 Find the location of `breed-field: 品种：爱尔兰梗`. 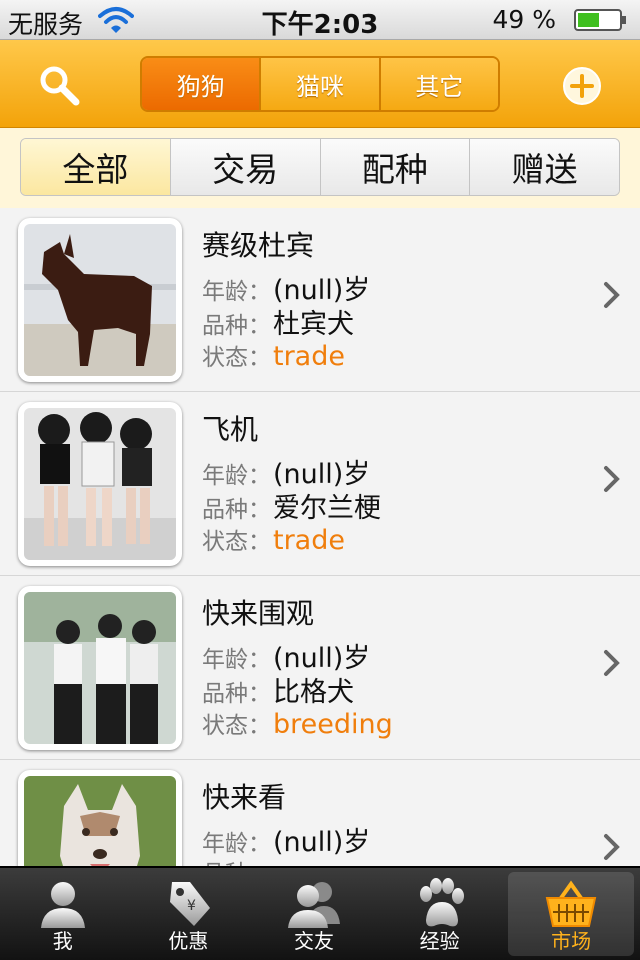

breed-field: 品种：爱尔兰梗 is located at coordinates (291, 505).